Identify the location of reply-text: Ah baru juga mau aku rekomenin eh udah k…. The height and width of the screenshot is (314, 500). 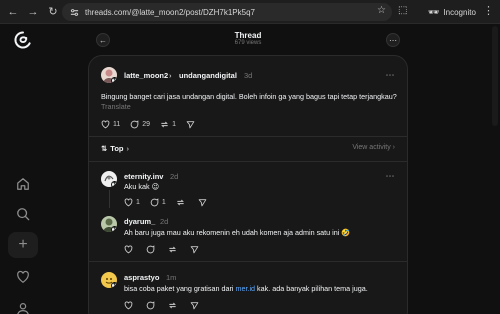
(237, 232).